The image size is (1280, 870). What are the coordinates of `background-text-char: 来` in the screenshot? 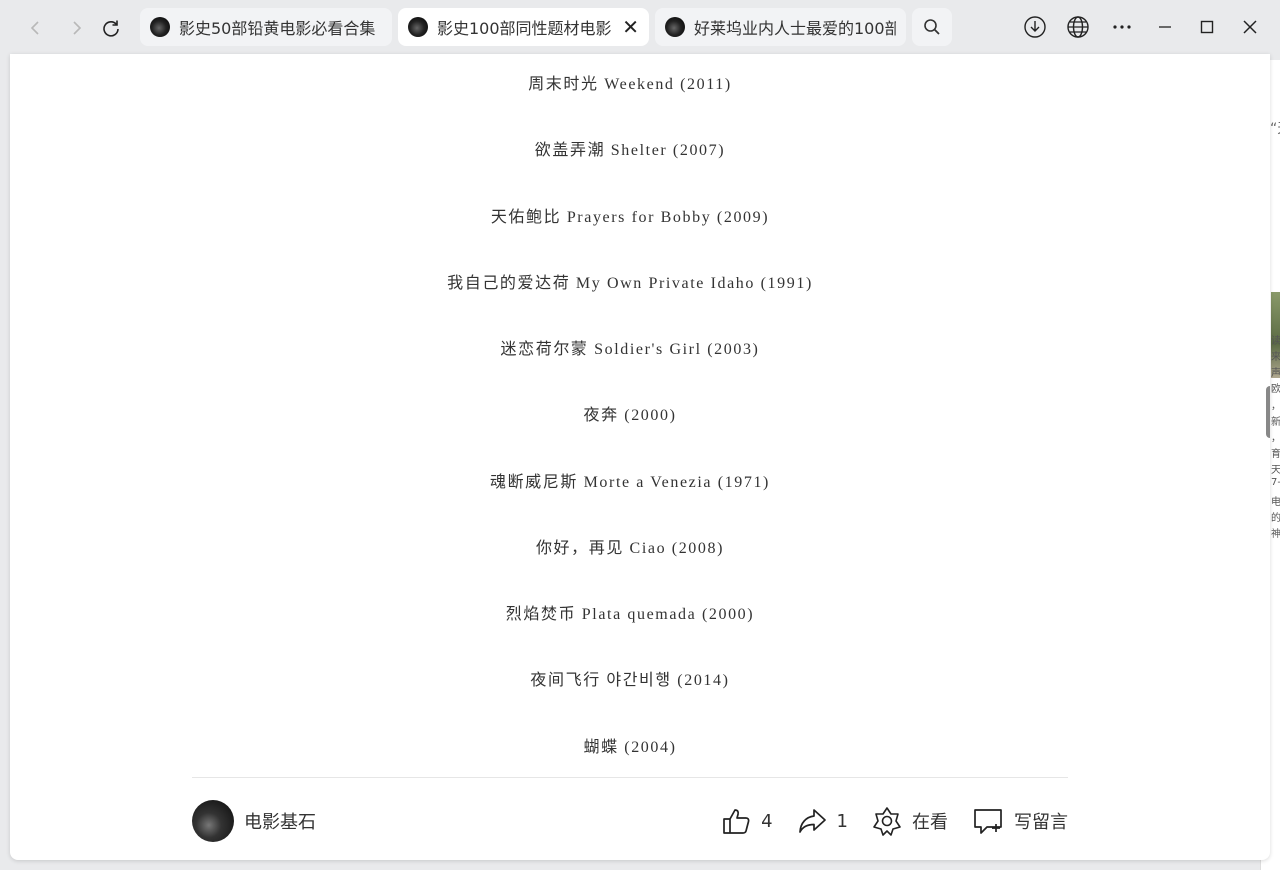 It's located at (1275, 357).